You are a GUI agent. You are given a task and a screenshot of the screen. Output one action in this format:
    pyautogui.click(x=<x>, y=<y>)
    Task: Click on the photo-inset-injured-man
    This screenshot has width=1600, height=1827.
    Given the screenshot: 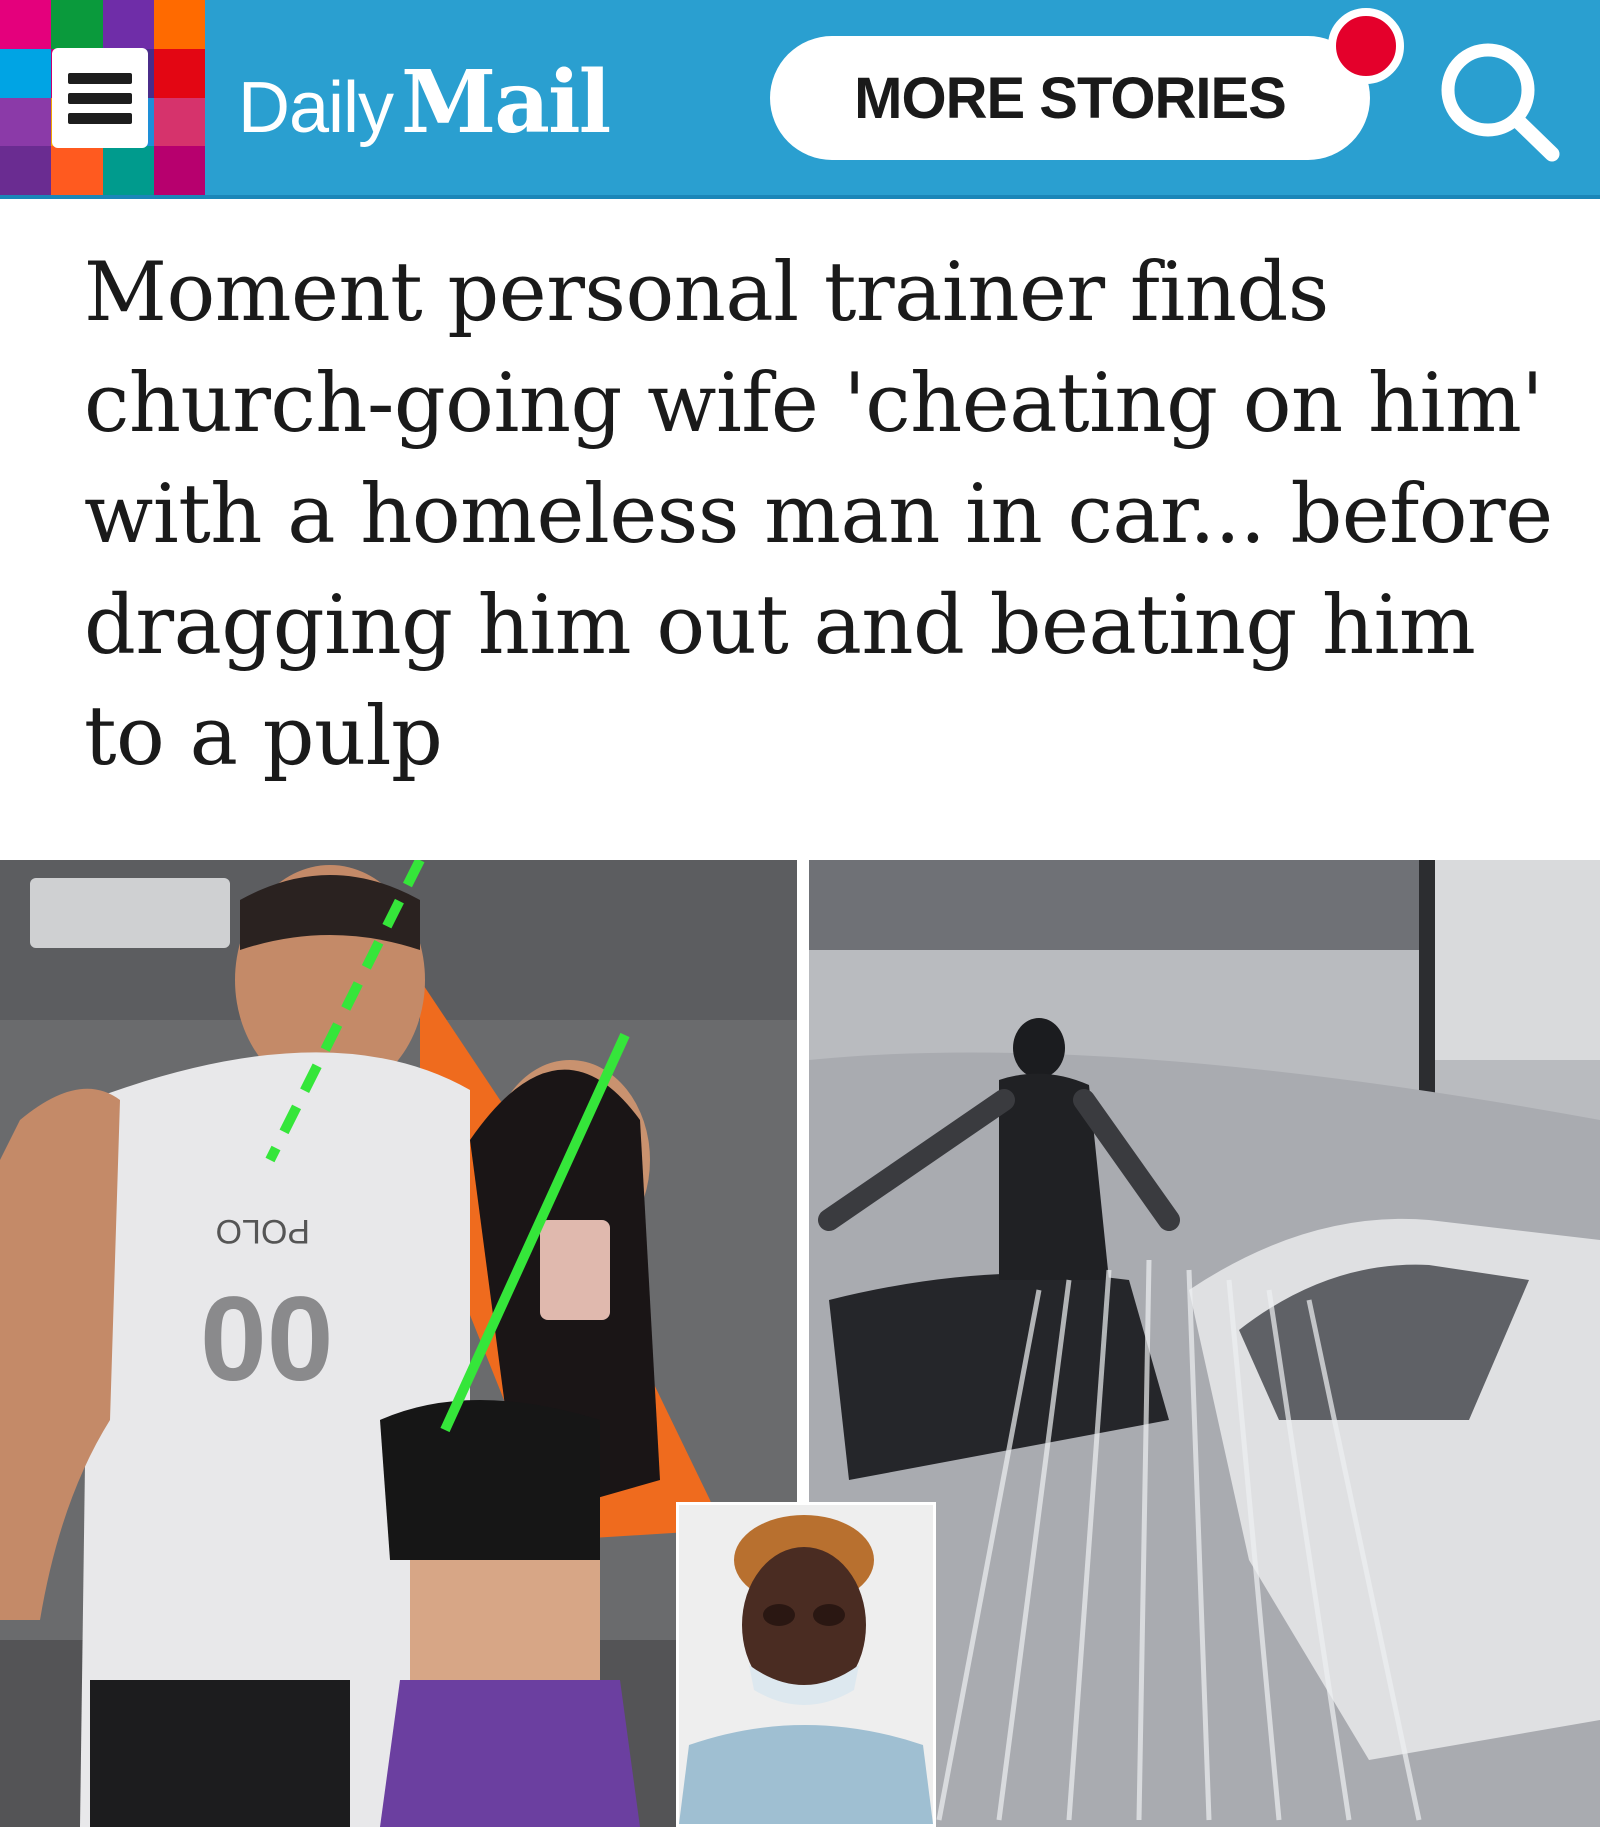 What is the action you would take?
    pyautogui.click(x=806, y=1664)
    